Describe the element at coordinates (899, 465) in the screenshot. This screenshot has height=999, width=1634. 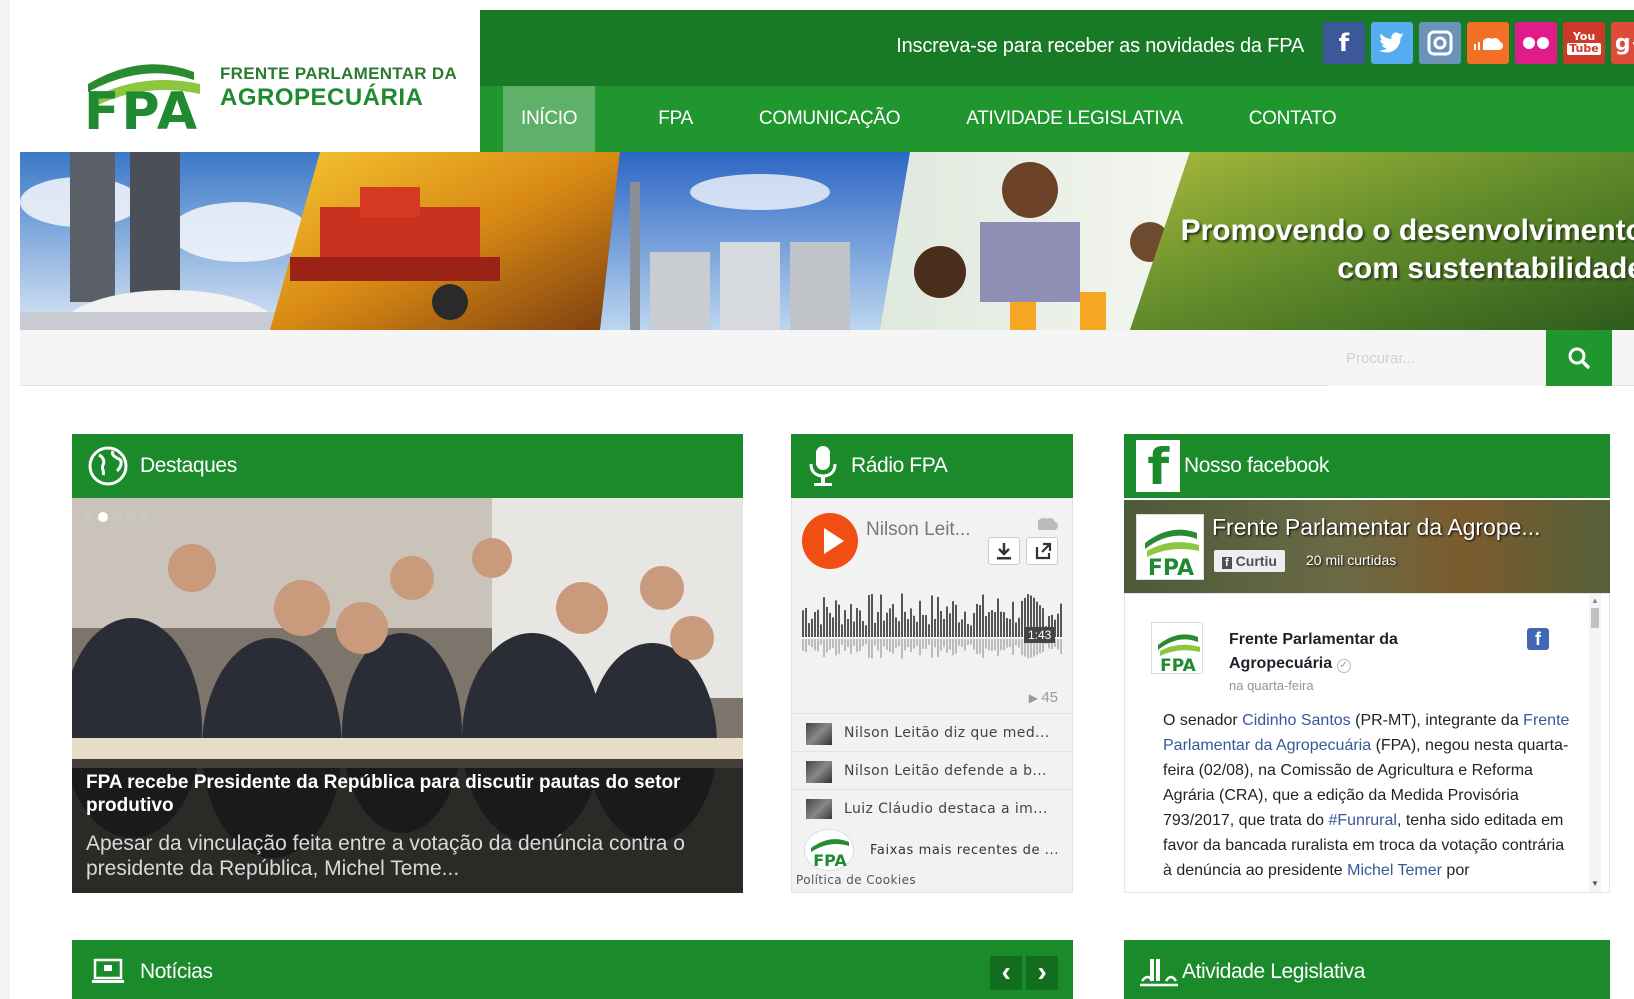
I see `radio-title: Rádio FPA` at that location.